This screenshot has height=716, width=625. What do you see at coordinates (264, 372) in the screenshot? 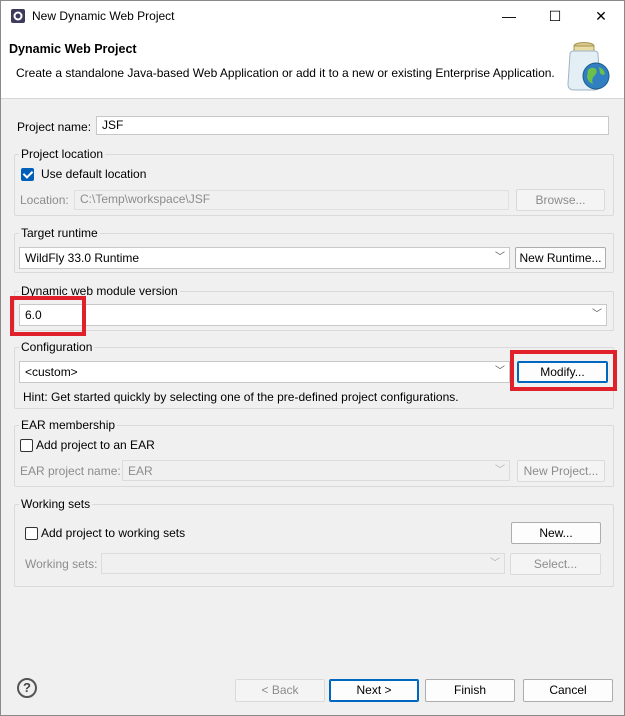
I see `configuration-select: <custom> ﹀` at bounding box center [264, 372].